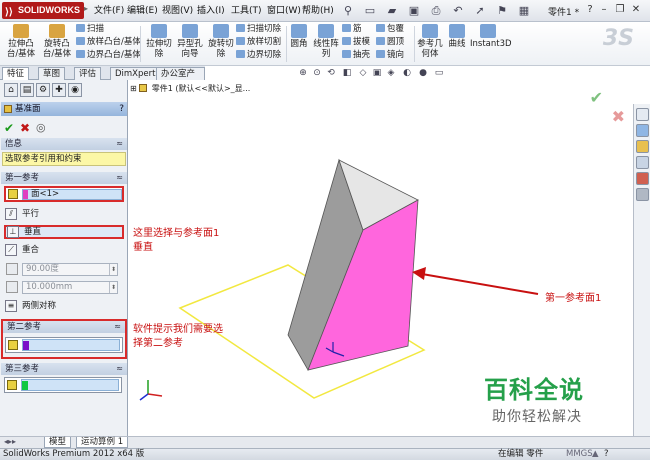 The image size is (650, 460). I want to click on distance-spinner: ⬍, so click(113, 287).